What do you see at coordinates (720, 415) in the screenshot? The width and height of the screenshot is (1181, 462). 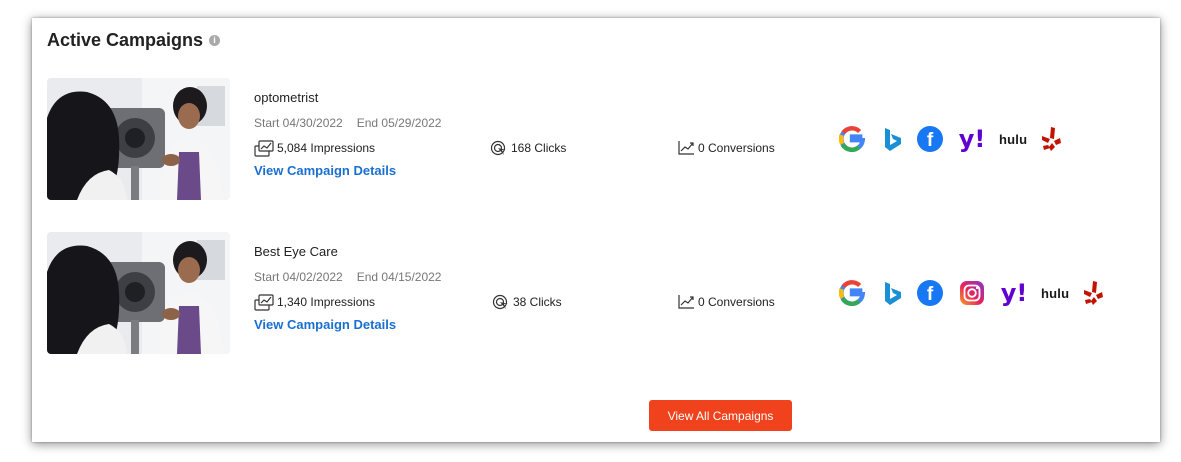 I see `view-all-campaigns-button: View All Campaigns` at bounding box center [720, 415].